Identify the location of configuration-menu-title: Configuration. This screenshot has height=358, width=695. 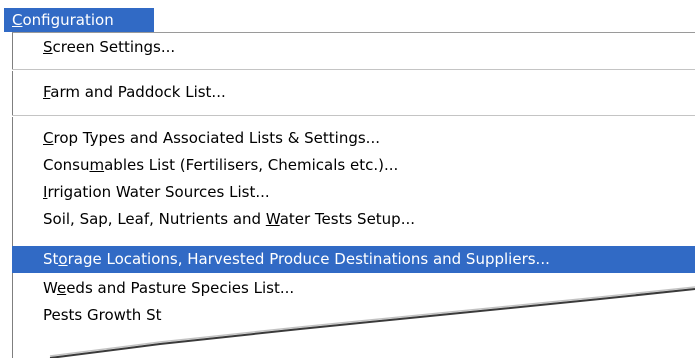
(79, 20).